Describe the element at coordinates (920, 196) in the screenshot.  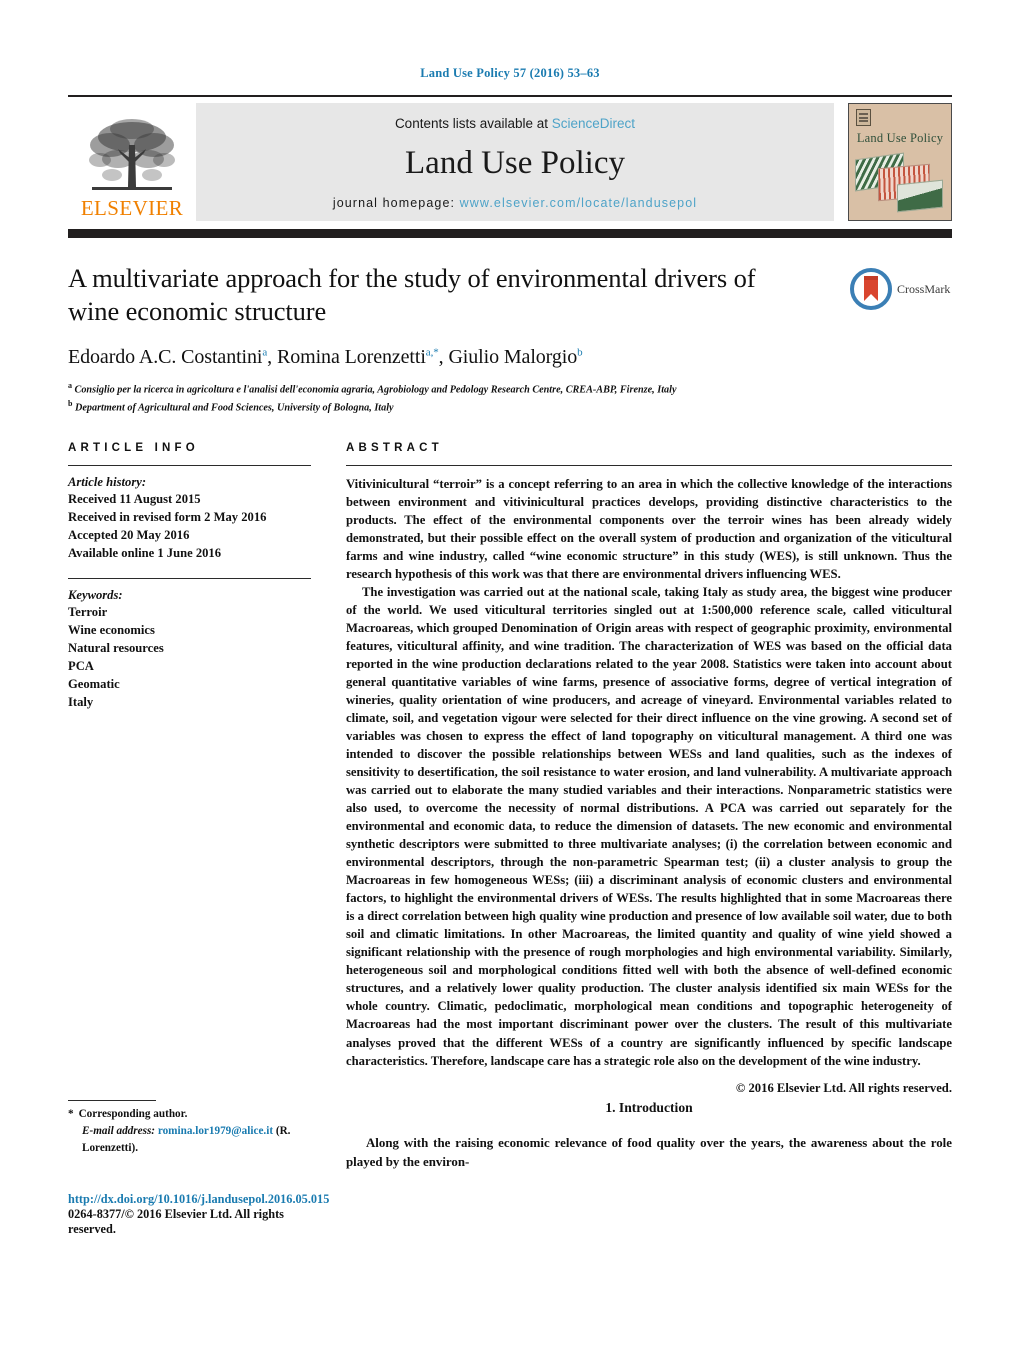
I see `cover-photo-landscape-icon` at that location.